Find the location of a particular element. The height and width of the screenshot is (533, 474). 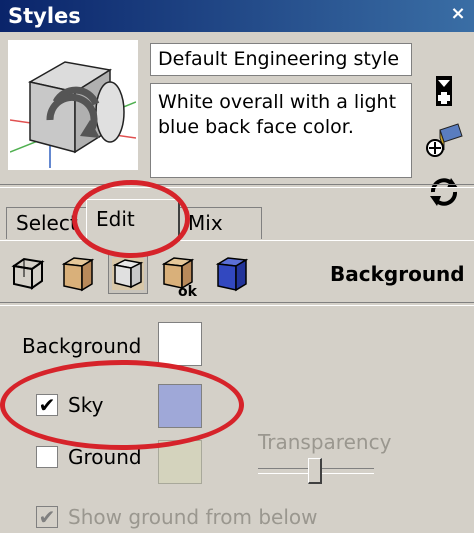

tab-mix-label: Mix is located at coordinates (205, 223).